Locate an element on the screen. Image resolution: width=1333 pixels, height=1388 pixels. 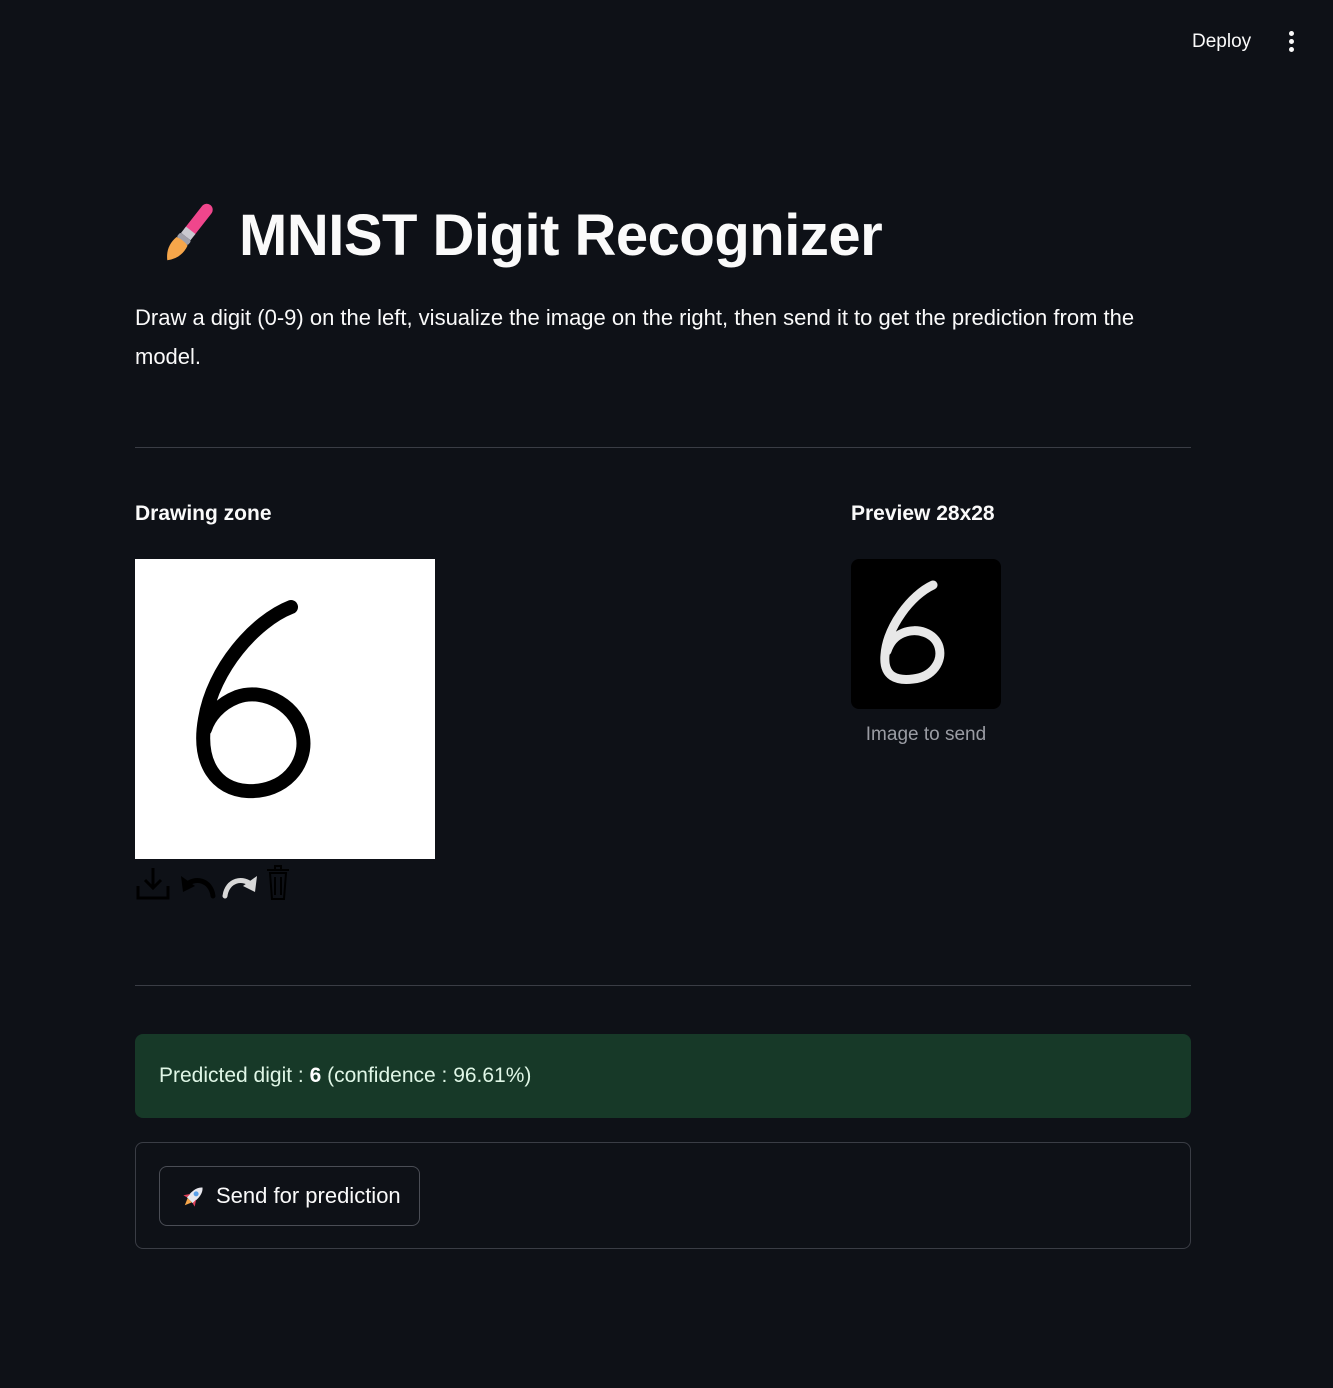
canvas-toolbar is located at coordinates (219, 883).